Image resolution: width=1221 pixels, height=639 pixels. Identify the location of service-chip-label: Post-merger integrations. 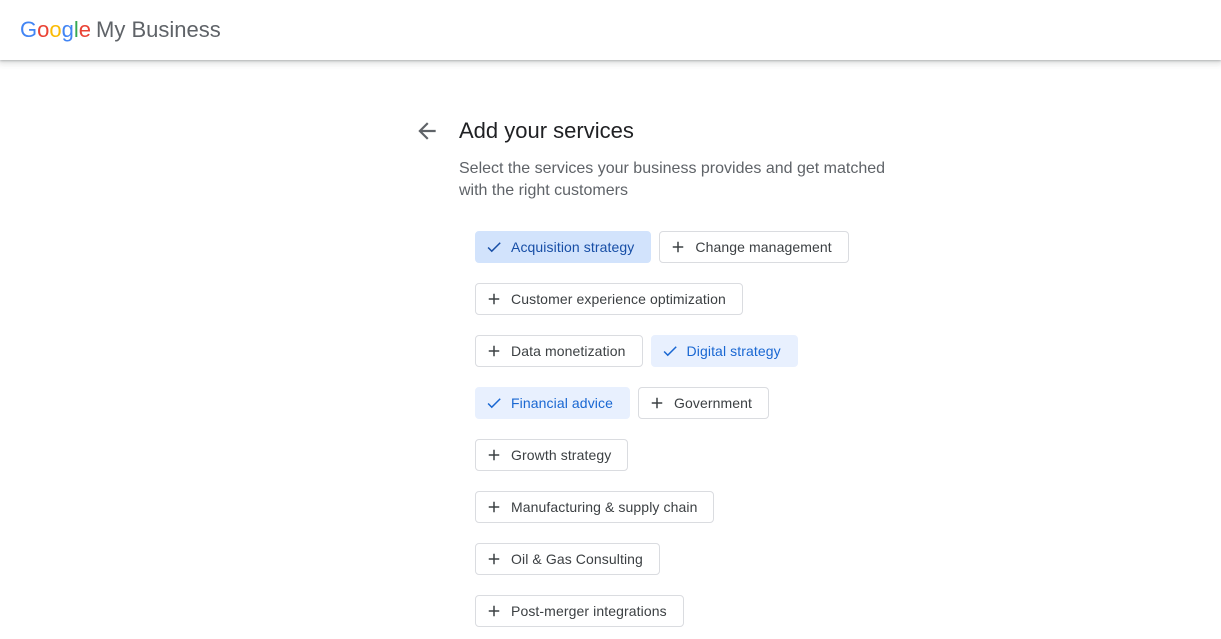
(589, 611).